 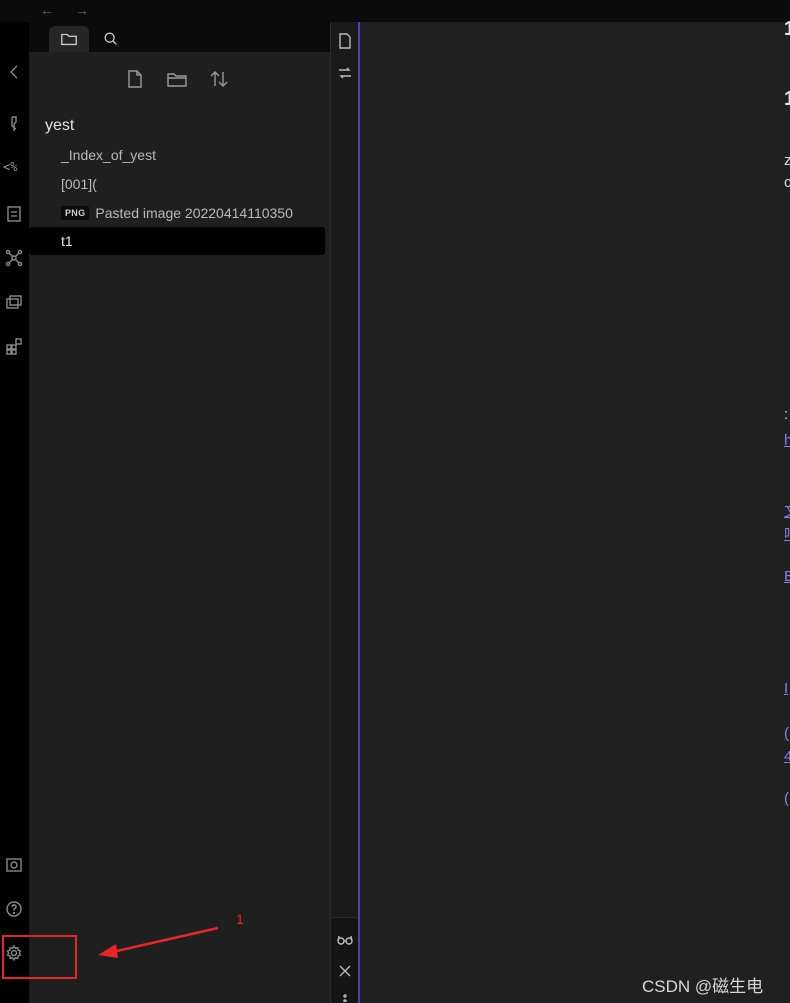 I want to click on file-item-t1: t1, so click(x=177, y=241).